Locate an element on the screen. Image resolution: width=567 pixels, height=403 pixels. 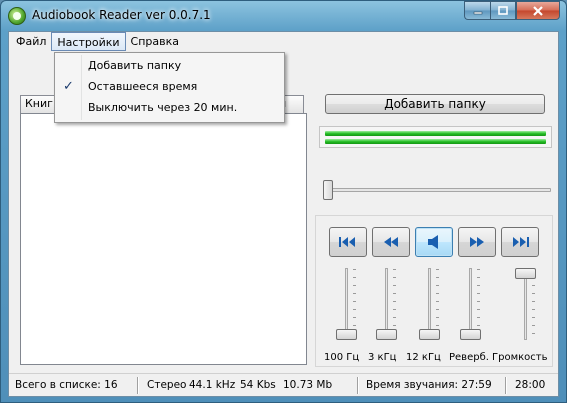
close-icon is located at coordinates (538, 10).